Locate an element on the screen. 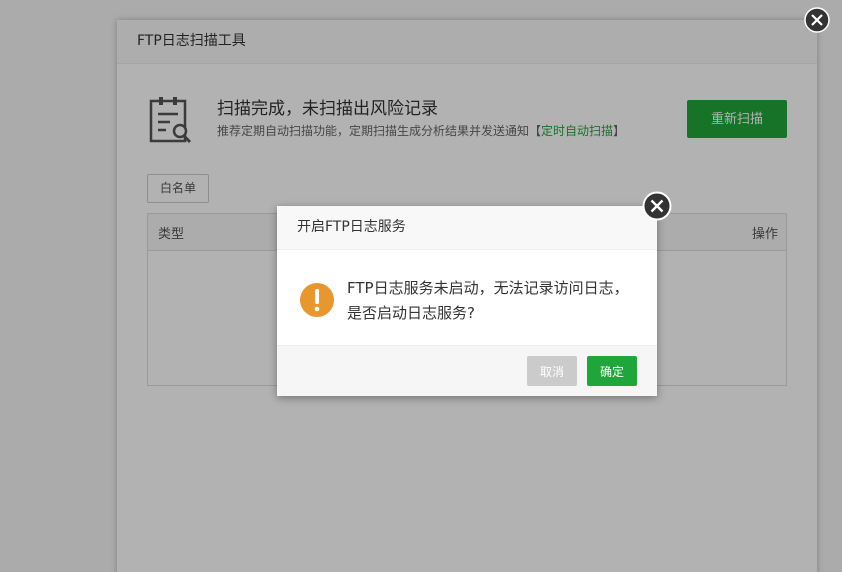 The image size is (842, 572). exclamation-icon is located at coordinates (317, 300).